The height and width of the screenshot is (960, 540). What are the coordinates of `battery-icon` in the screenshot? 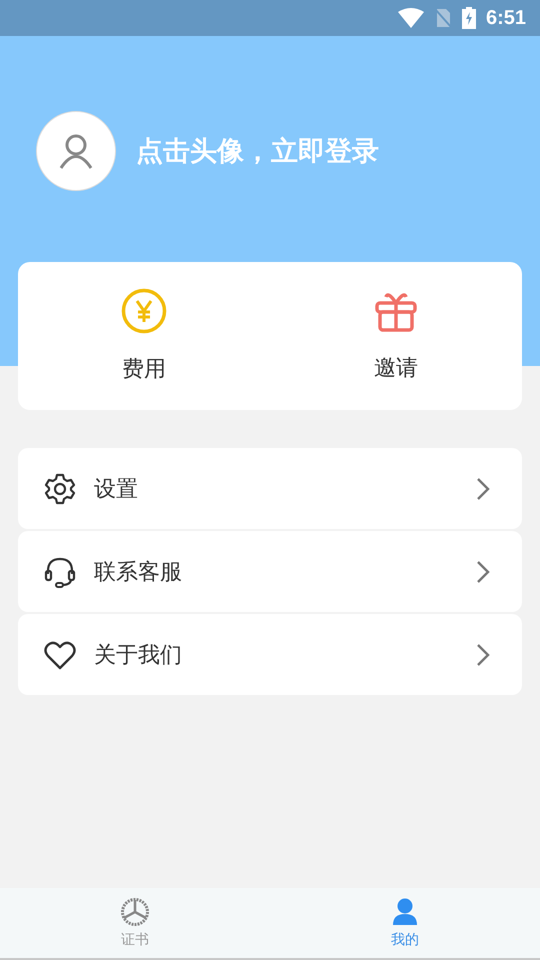 It's located at (469, 18).